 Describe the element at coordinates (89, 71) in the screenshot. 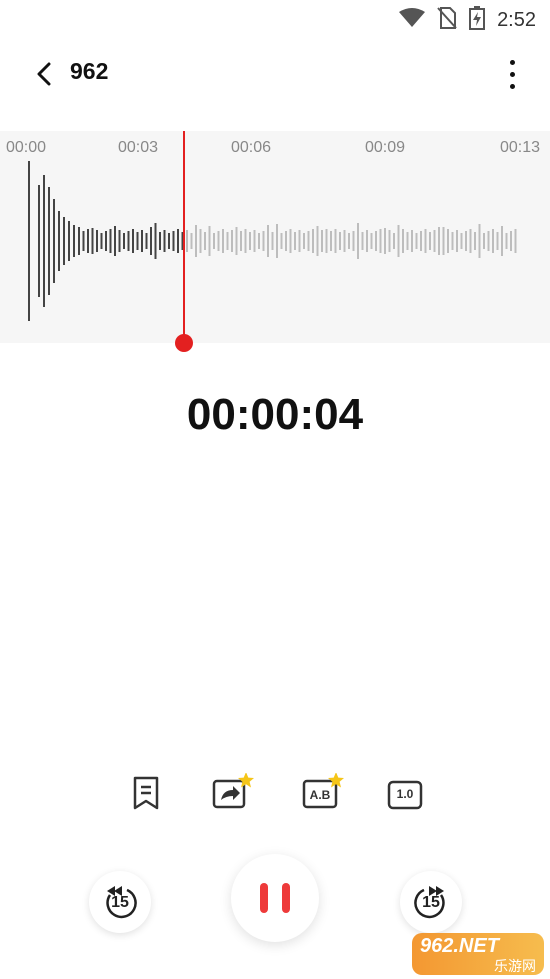

I see `page-title: 962` at that location.